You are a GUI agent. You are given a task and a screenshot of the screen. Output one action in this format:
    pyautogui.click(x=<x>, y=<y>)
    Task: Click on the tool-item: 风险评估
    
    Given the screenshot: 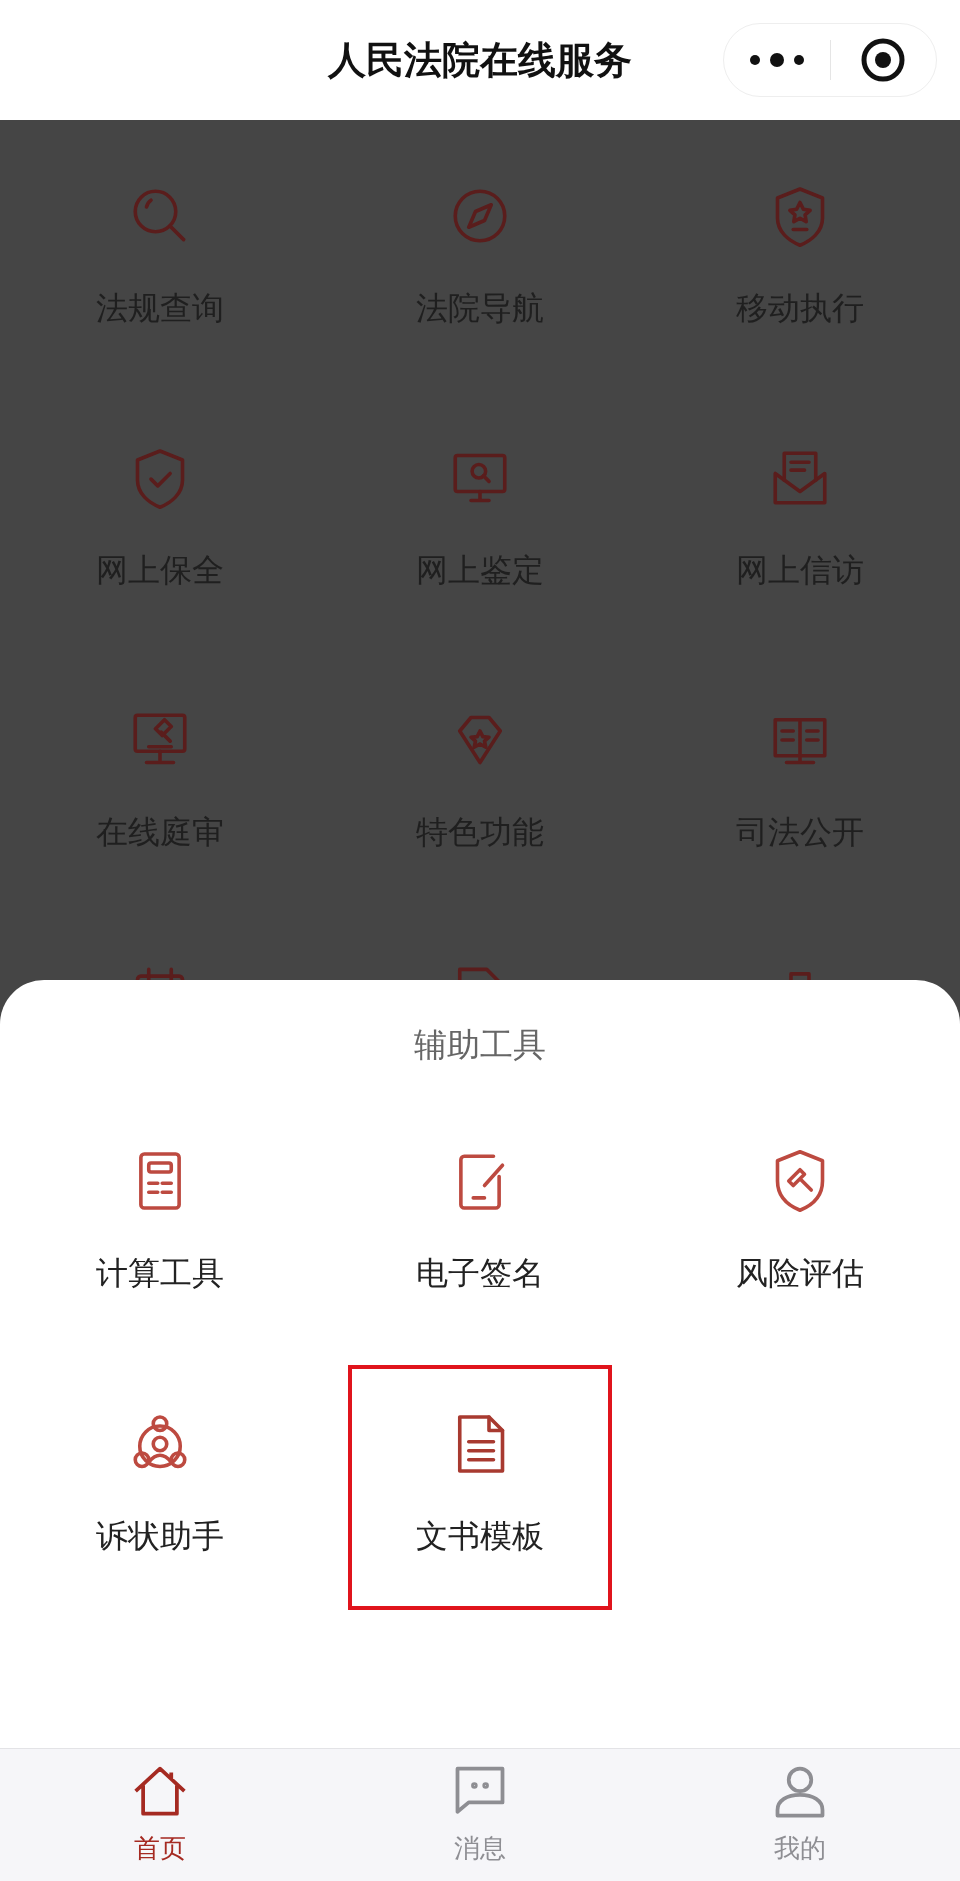 What is the action you would take?
    pyautogui.click(x=800, y=1224)
    